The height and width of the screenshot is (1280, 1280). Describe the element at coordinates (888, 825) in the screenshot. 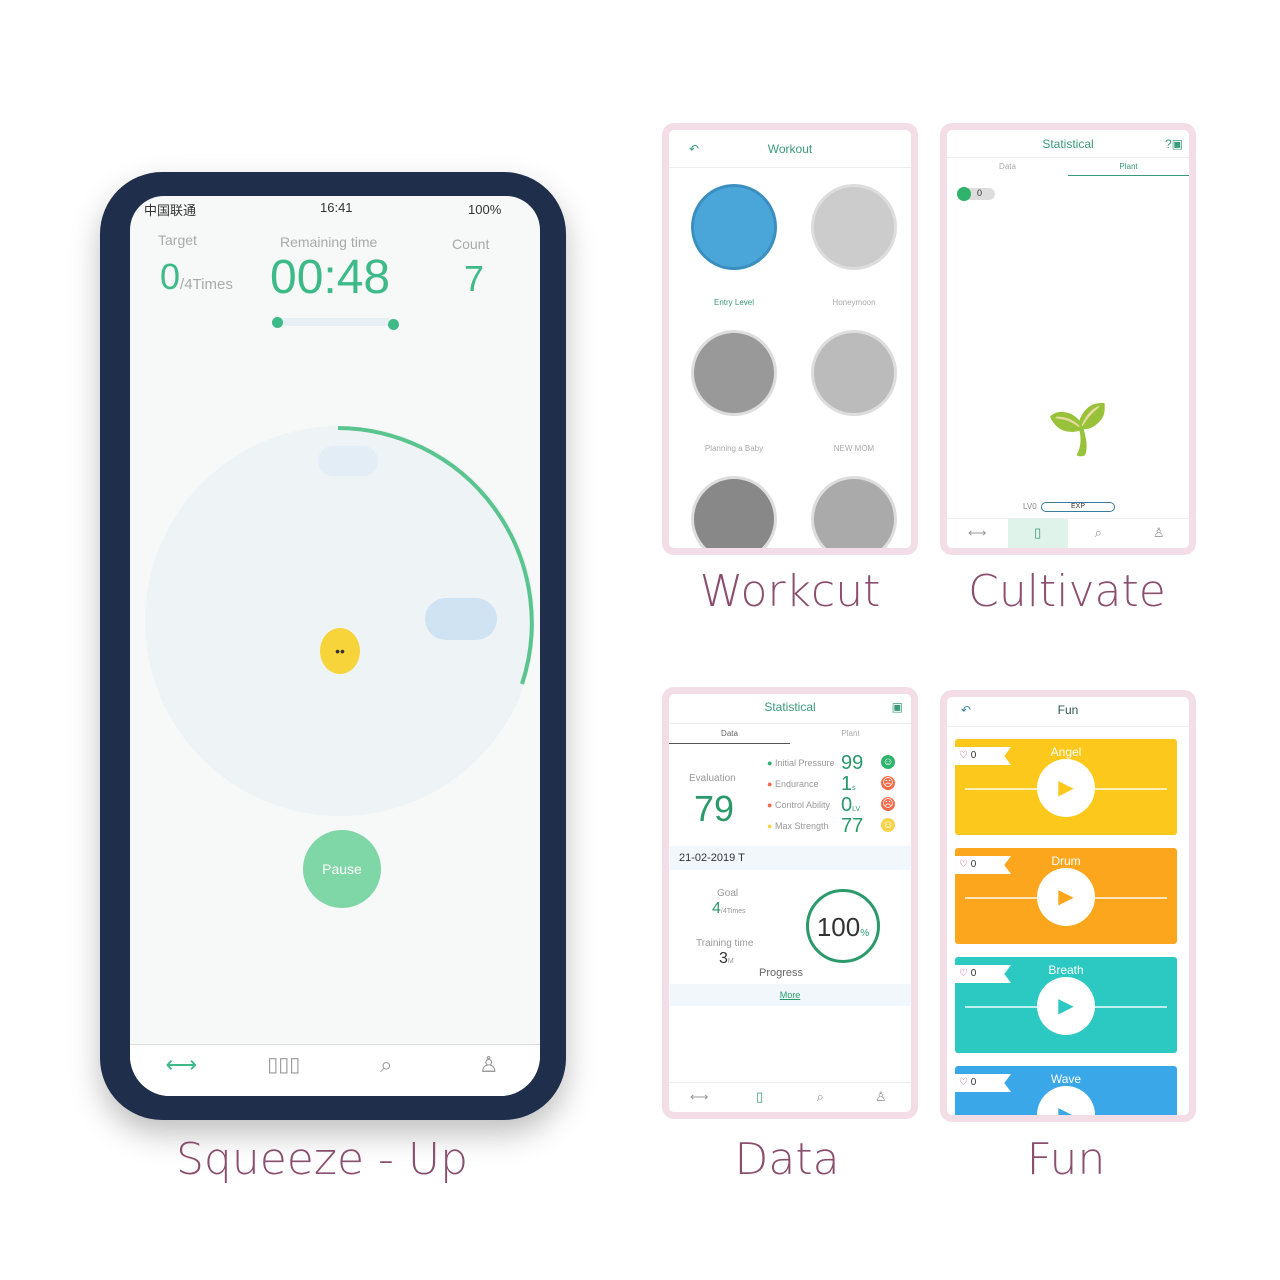

I see `neutral-face-icon: ☺` at that location.